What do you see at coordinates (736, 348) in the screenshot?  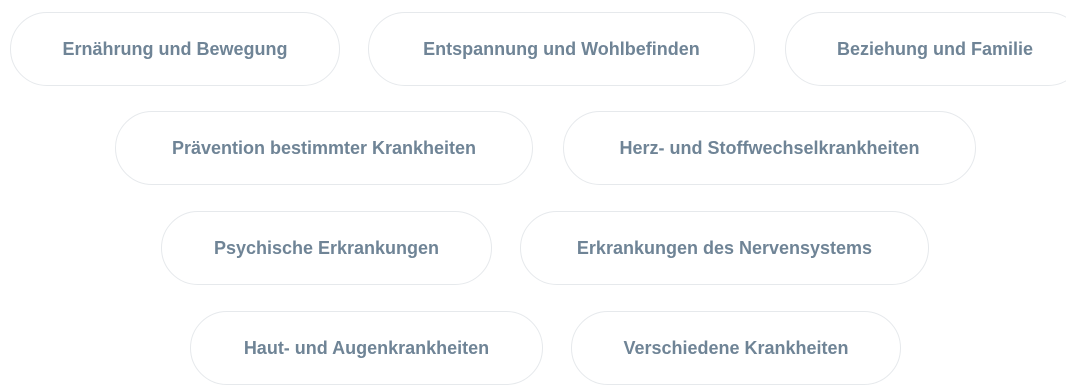 I see `topic-verschiedene-krankheiten-button: Verschiedene Krankheiten` at bounding box center [736, 348].